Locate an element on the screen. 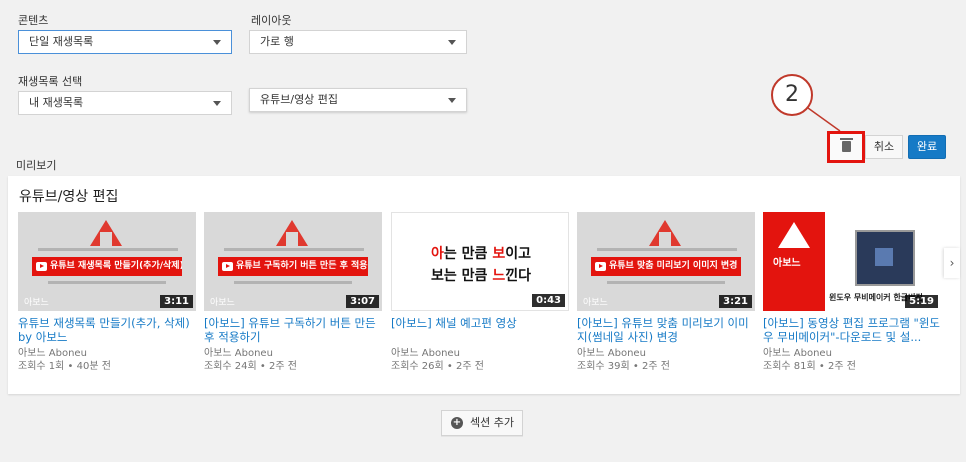 Image resolution: width=966 pixels, height=462 pixels. trash-icon is located at coordinates (846, 146).